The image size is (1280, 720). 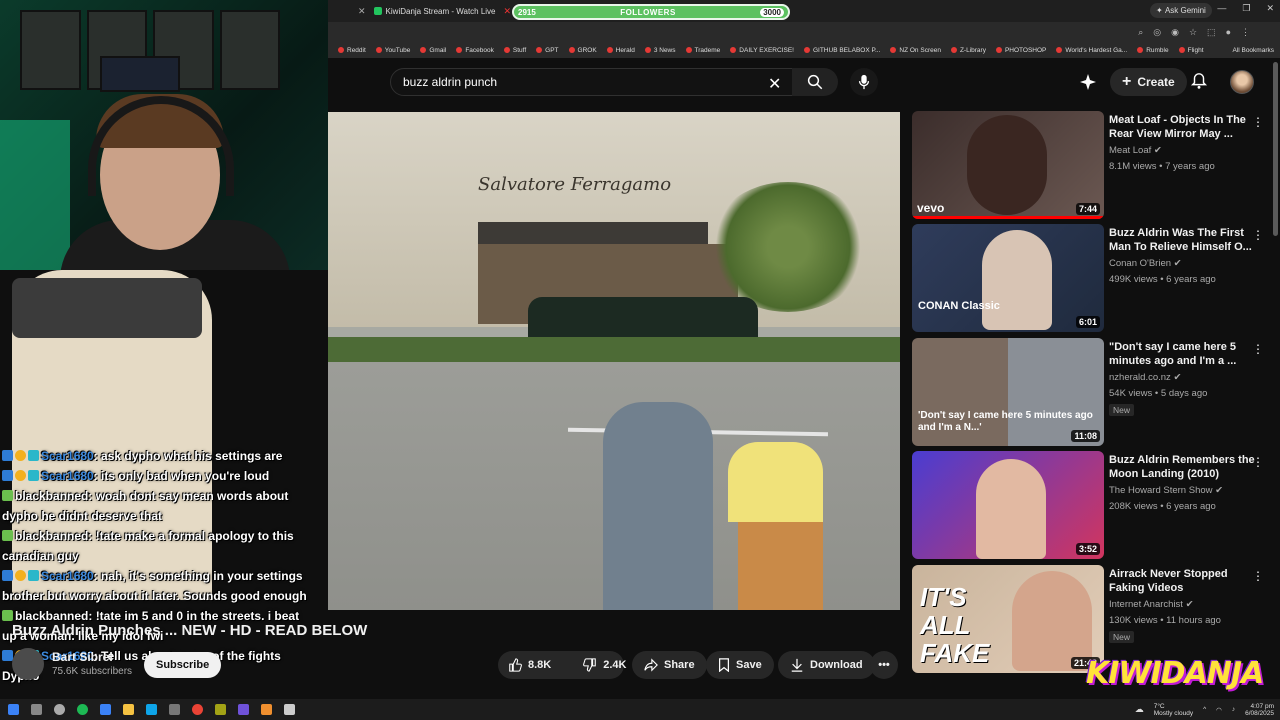 I want to click on share-button: Share, so click(x=669, y=665).